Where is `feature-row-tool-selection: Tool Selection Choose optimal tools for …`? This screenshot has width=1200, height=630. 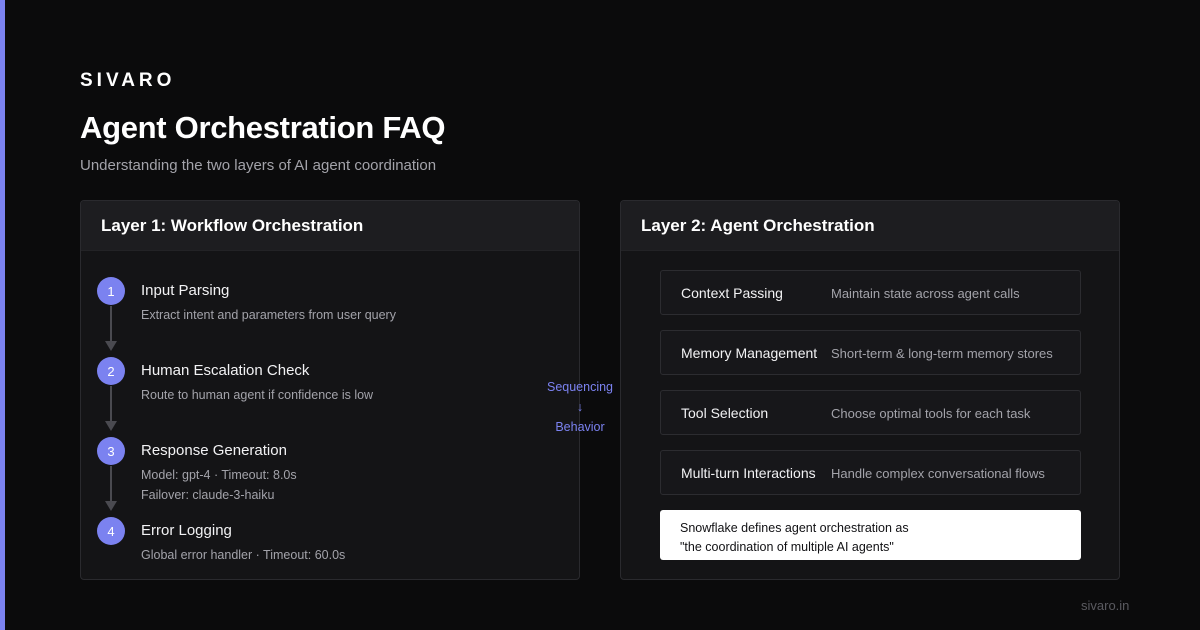 feature-row-tool-selection: Tool Selection Choose optimal tools for … is located at coordinates (870, 412).